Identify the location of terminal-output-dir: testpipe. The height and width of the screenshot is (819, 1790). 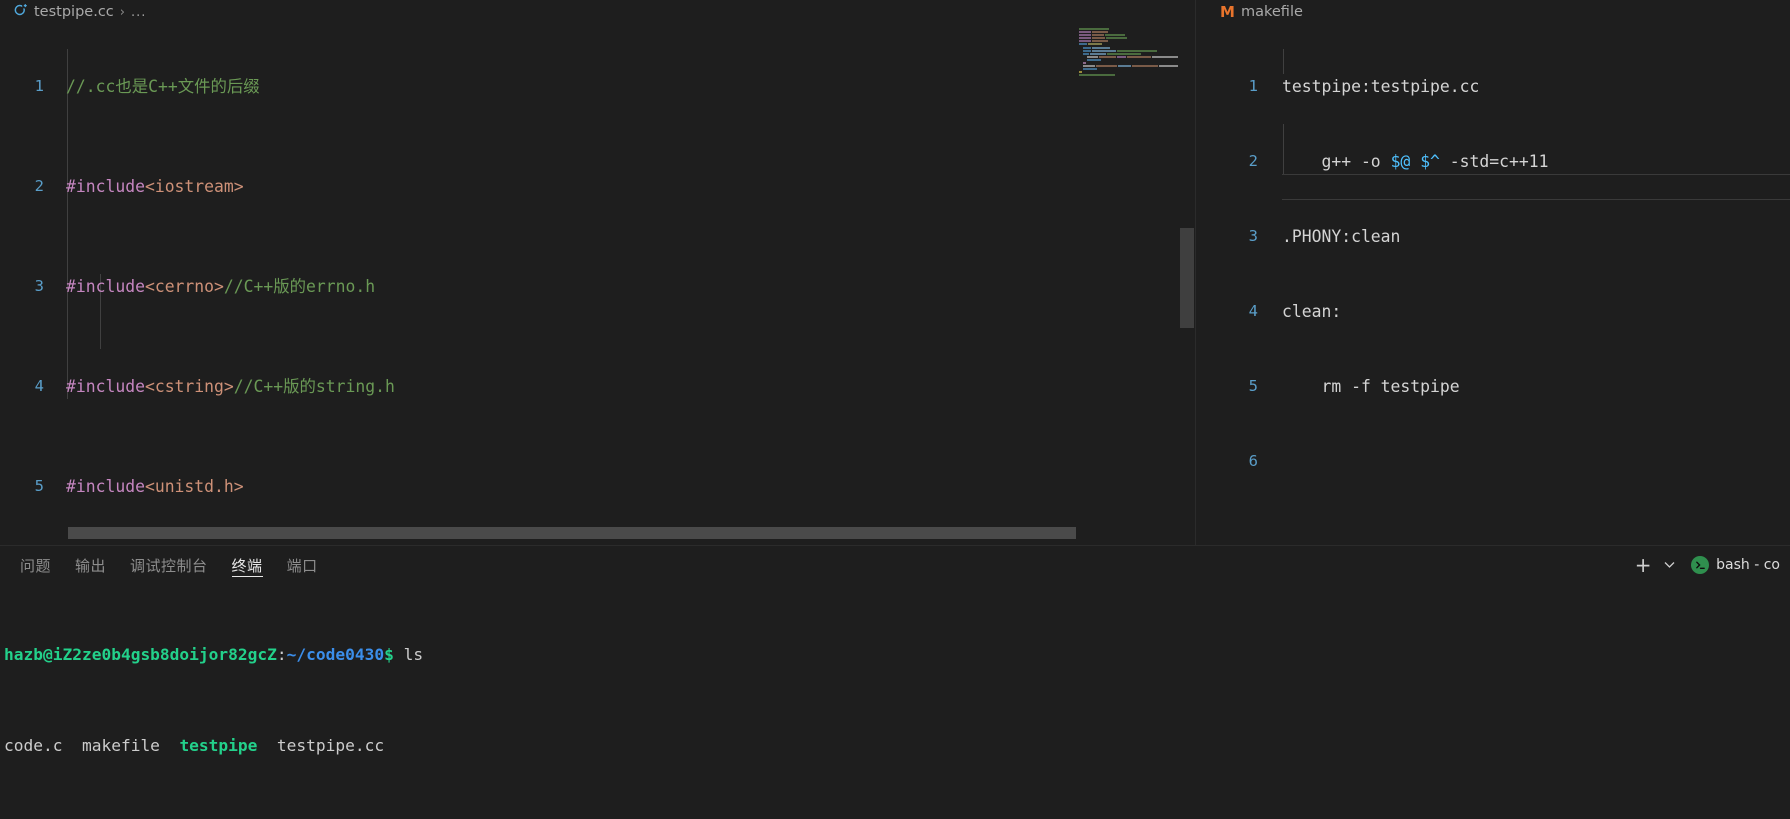
(218, 745).